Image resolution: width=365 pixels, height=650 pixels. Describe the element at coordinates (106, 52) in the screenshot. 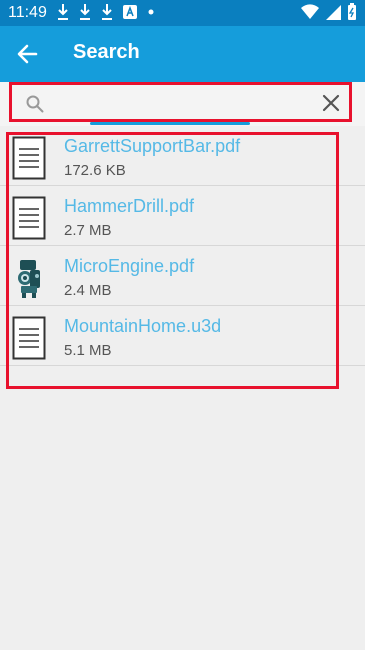

I see `page-title: Search` at that location.